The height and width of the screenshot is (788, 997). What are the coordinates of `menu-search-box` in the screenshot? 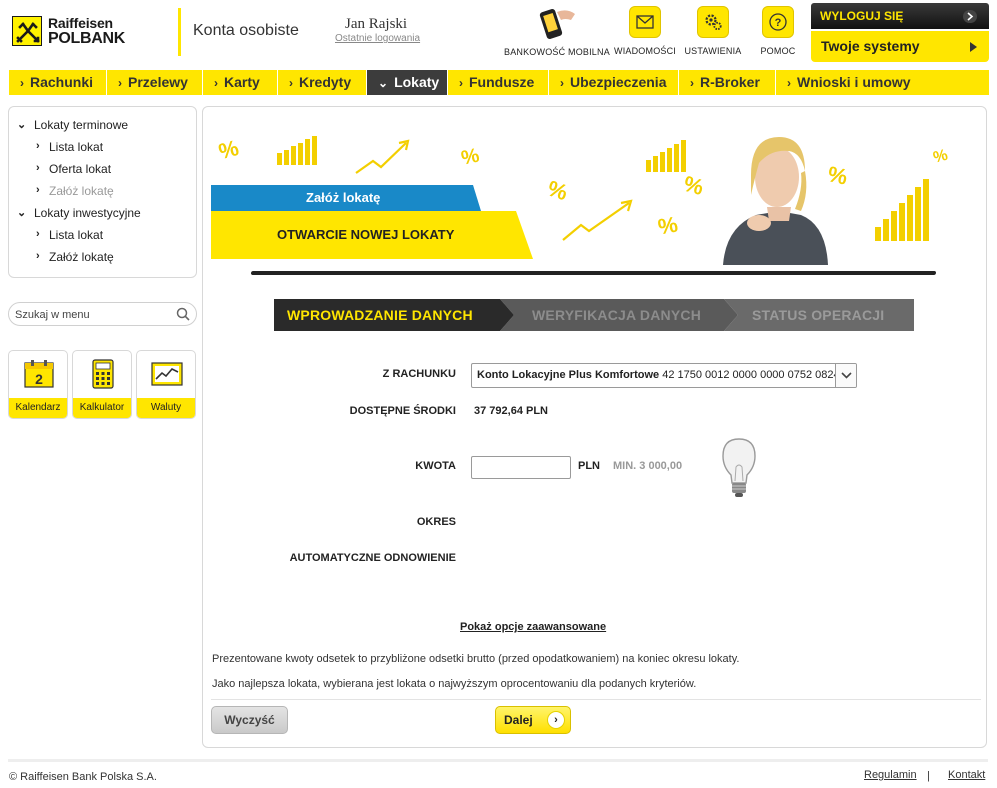 It's located at (102, 314).